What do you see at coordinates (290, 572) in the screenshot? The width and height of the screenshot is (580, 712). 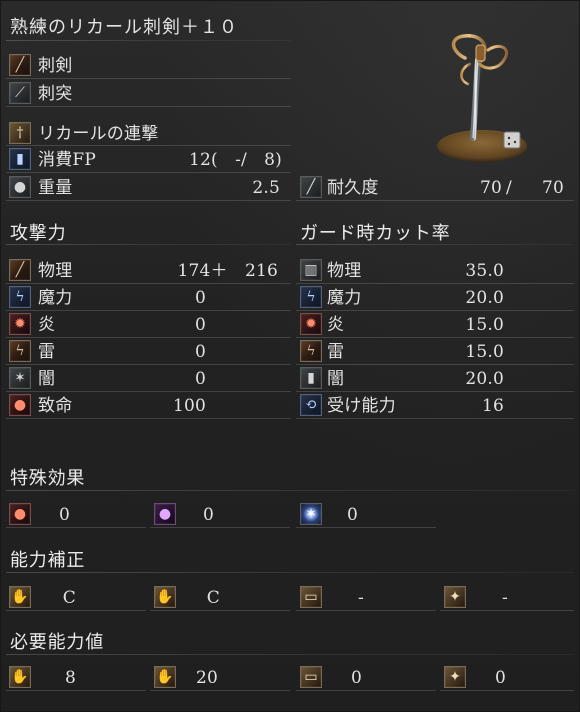 I see `scaling-underline` at bounding box center [290, 572].